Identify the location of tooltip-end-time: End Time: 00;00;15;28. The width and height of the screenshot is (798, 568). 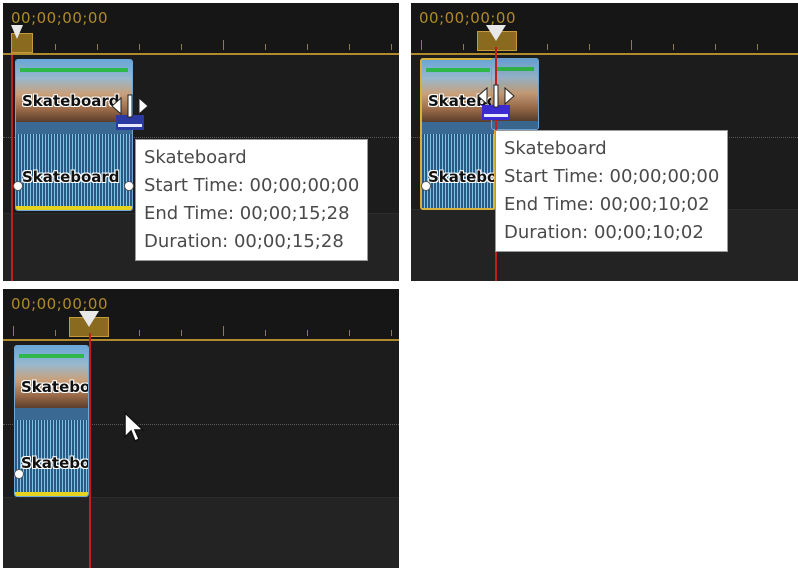
(247, 213).